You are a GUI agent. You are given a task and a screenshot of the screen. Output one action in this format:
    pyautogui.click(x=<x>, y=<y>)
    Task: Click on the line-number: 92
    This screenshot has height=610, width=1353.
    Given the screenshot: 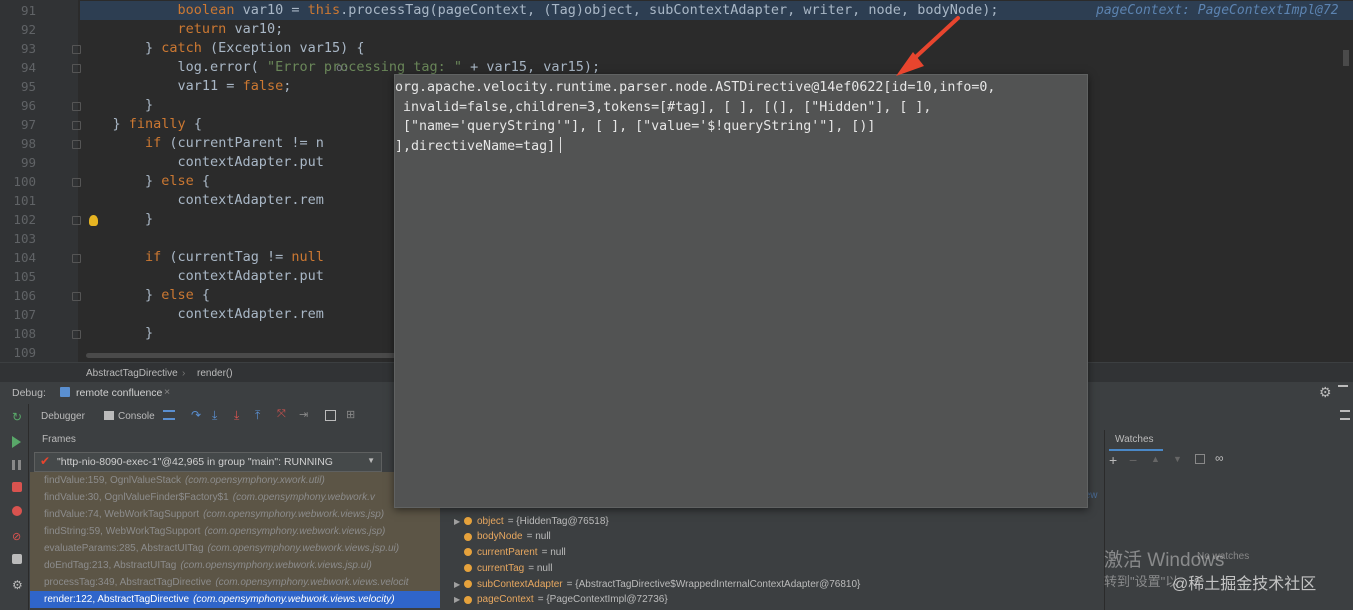 What is the action you would take?
    pyautogui.click(x=18, y=29)
    